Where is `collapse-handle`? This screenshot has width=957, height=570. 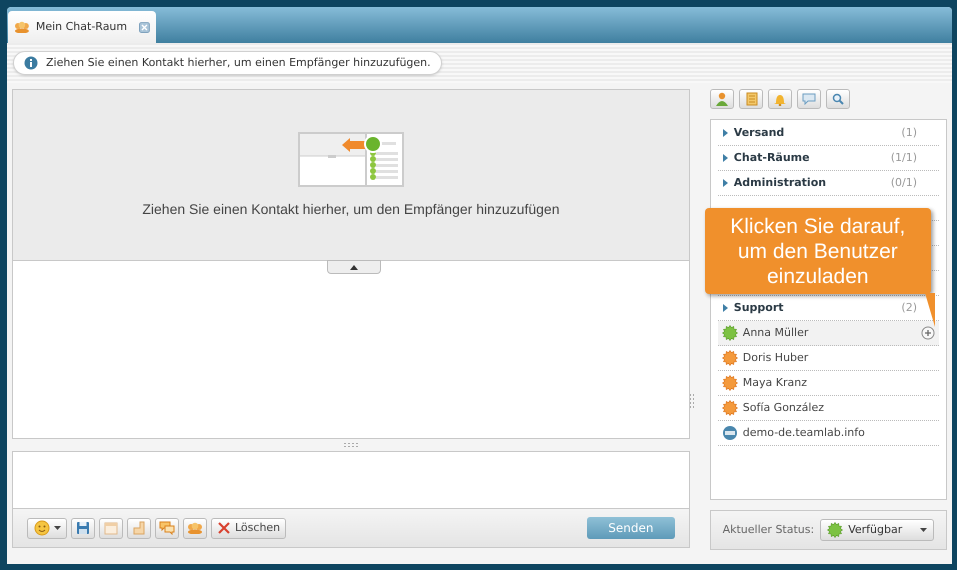 collapse-handle is located at coordinates (354, 267).